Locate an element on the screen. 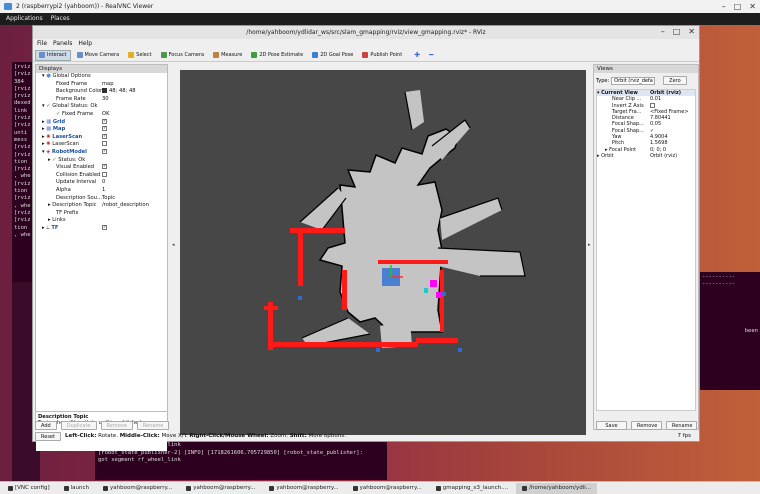 The image size is (760, 494). taskbar-item: [VNC config] is located at coordinates (29, 488).